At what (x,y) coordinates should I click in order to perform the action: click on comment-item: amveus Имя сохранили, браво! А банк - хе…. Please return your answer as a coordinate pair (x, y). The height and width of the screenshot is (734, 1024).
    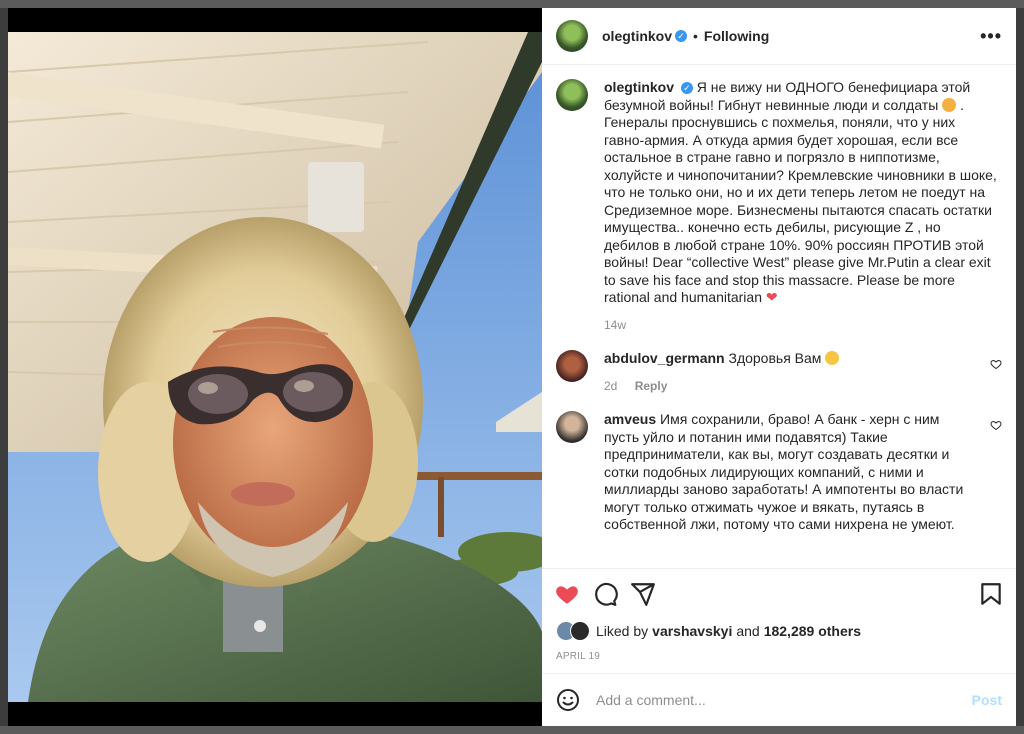
    Looking at the image, I should click on (779, 472).